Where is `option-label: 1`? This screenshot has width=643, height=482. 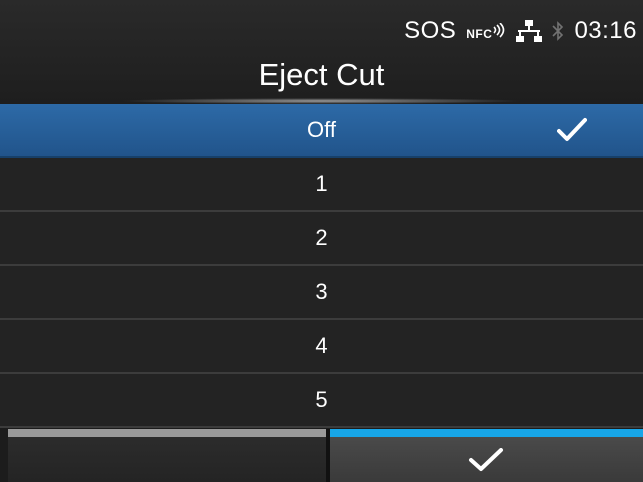
option-label: 1 is located at coordinates (321, 183).